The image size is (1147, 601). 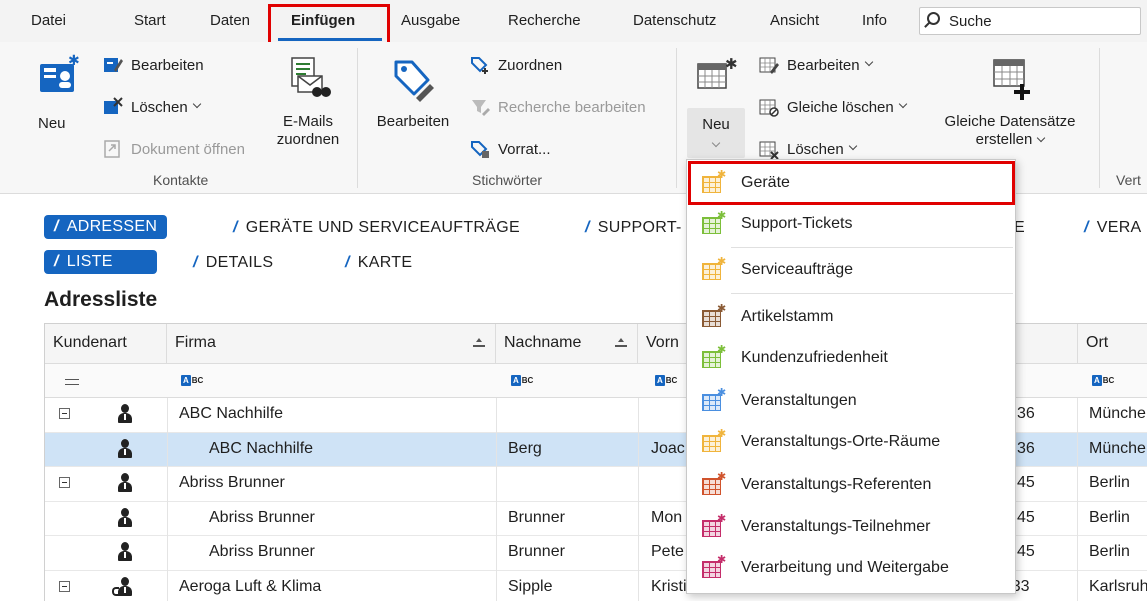 What do you see at coordinates (874, 20) in the screenshot?
I see `tab-info: Info` at bounding box center [874, 20].